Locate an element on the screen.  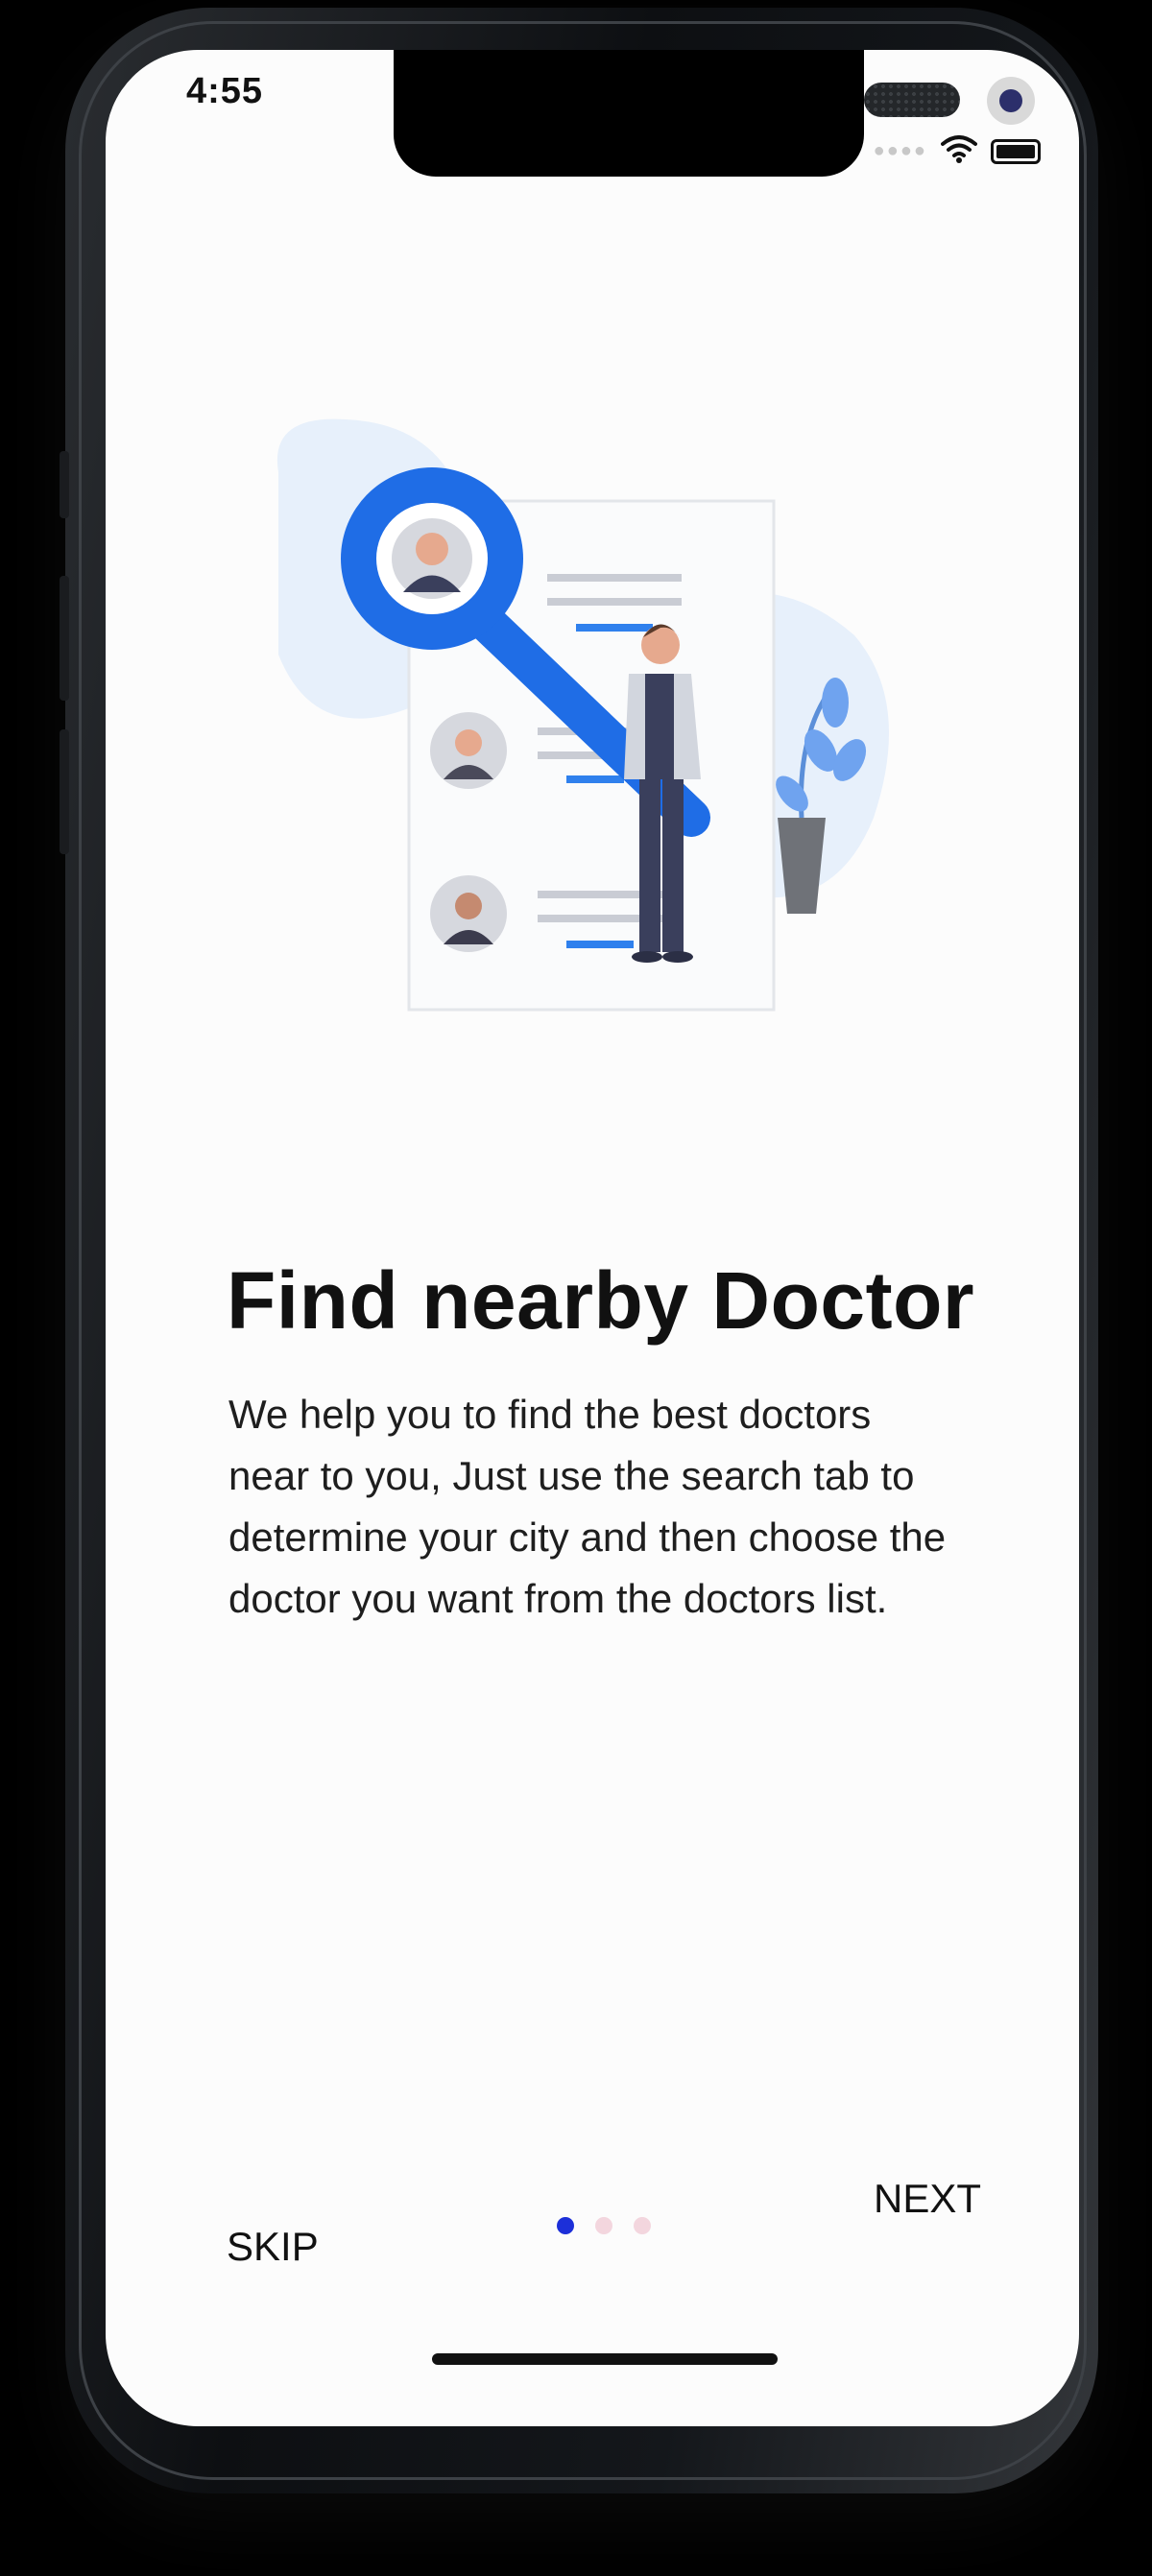
page-indicator is located at coordinates (604, 2225).